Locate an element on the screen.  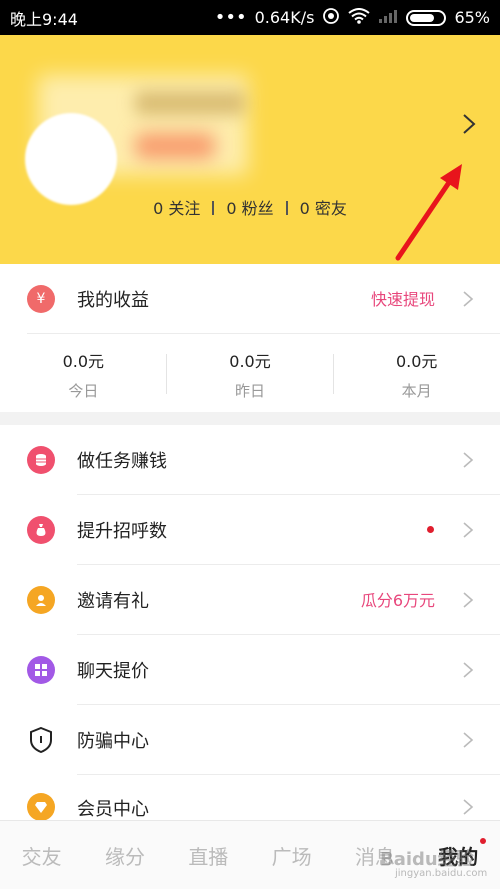
menu-item-chat-price: 聊天提价 is located at coordinates (250, 669).